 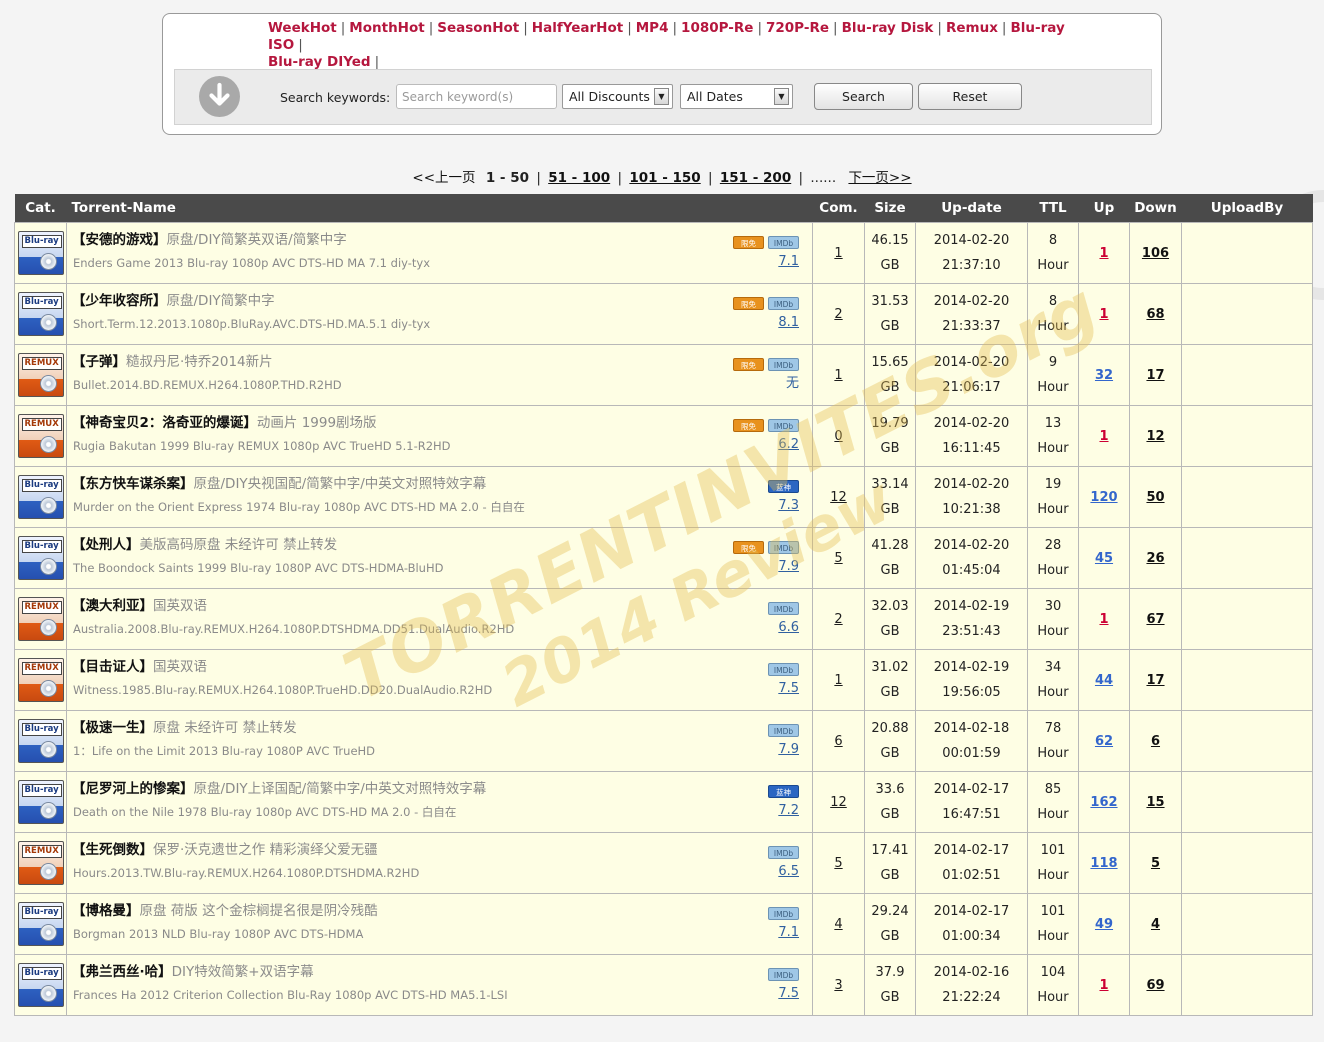 I want to click on leechers-link: 12, so click(x=1155, y=436).